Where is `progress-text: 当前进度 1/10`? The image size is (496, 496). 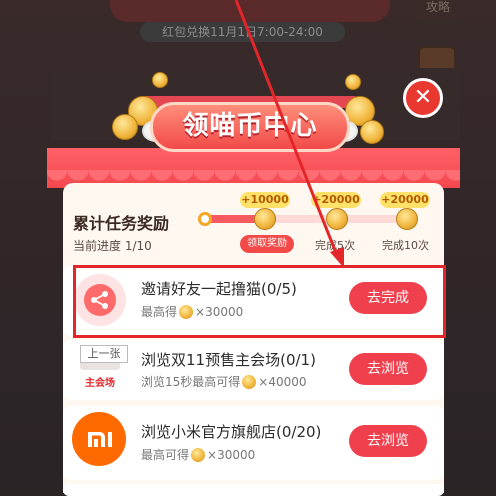
progress-text: 当前进度 1/10 is located at coordinates (112, 246).